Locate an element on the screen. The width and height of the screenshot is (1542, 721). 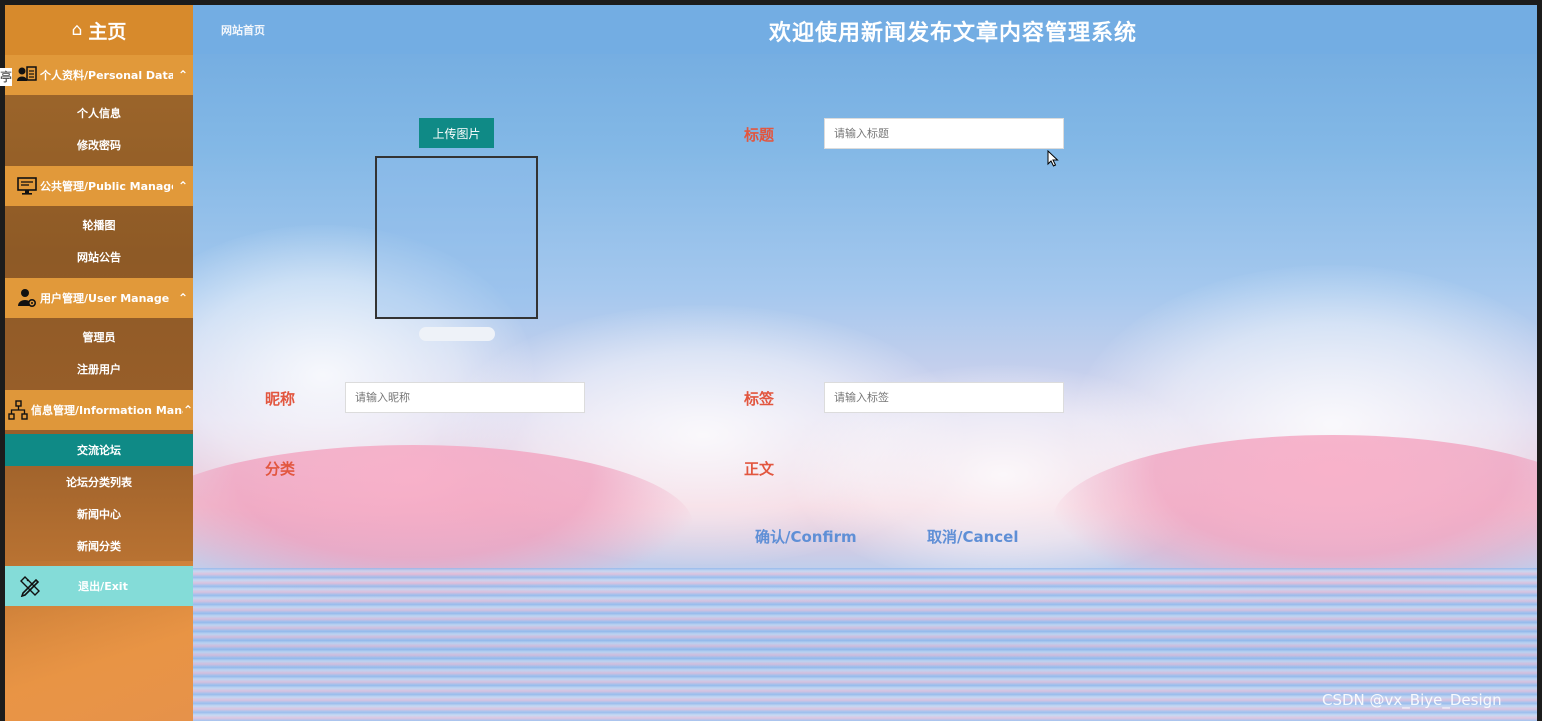
menu-group-user-manage: 用户管理/User Manage ⌃ is located at coordinates (99, 298).